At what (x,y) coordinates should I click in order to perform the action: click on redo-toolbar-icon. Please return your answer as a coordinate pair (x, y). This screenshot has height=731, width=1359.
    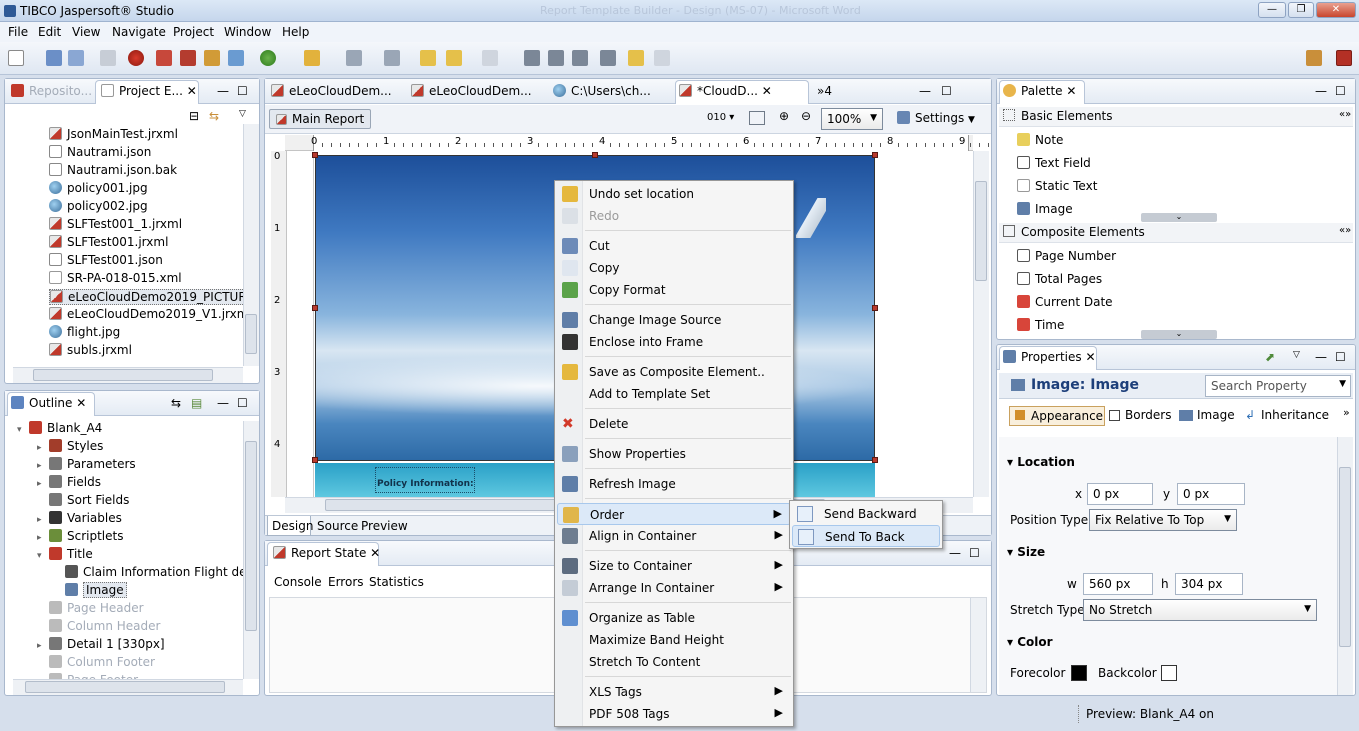
    Looking at the image, I should click on (662, 58).